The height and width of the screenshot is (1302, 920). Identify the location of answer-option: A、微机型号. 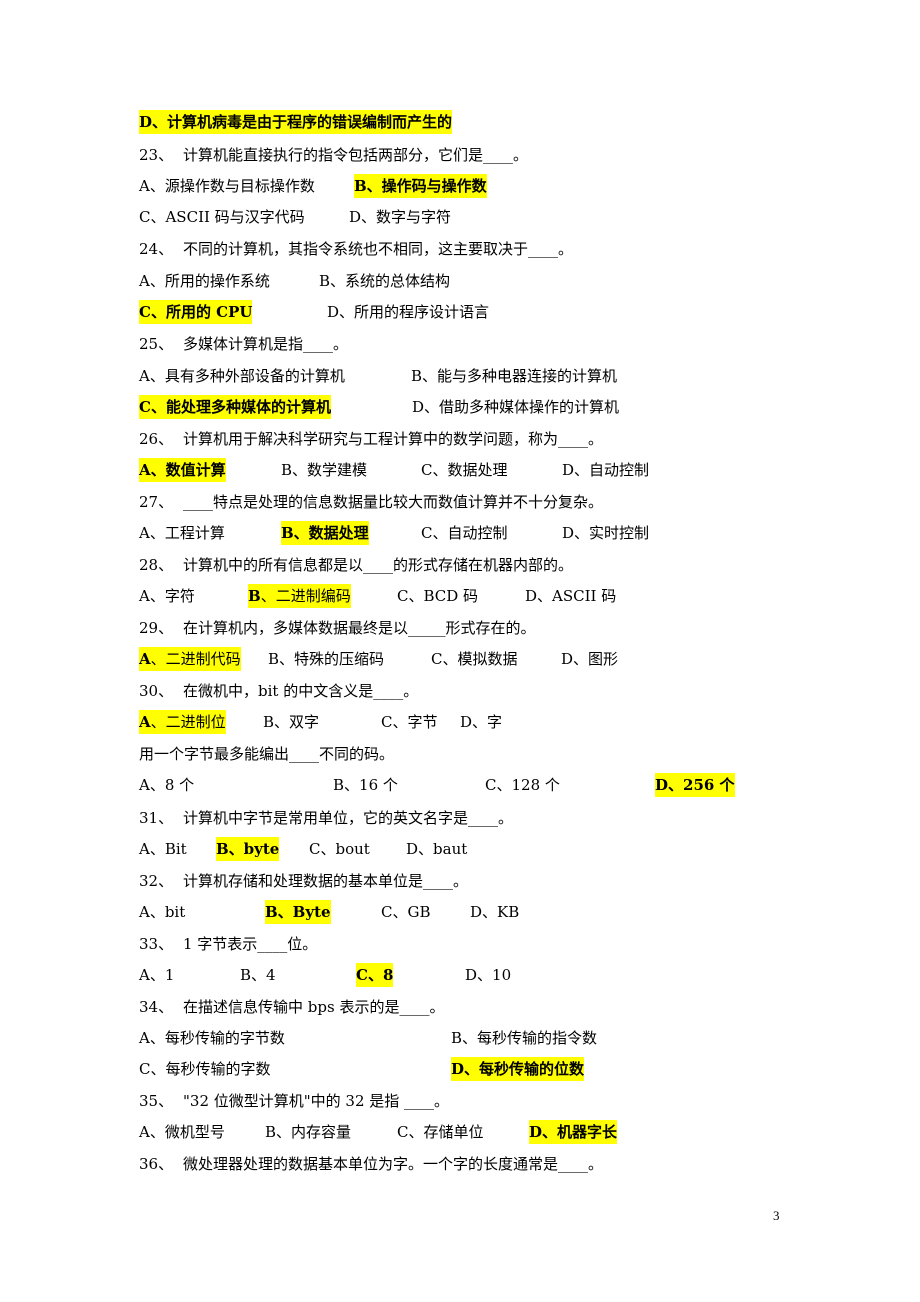
(182, 1132).